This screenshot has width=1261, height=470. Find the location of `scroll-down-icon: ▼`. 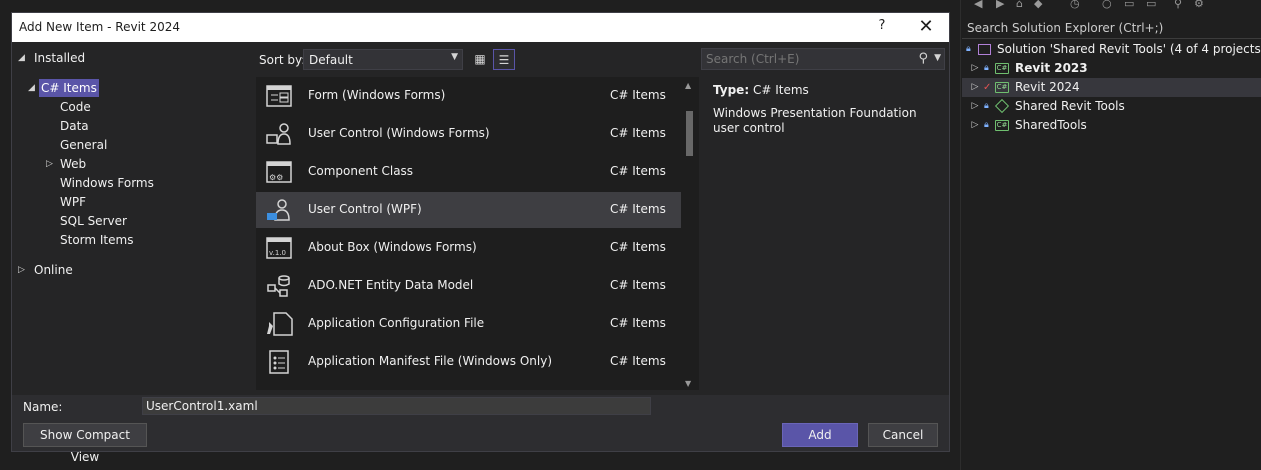

scroll-down-icon: ▼ is located at coordinates (688, 383).